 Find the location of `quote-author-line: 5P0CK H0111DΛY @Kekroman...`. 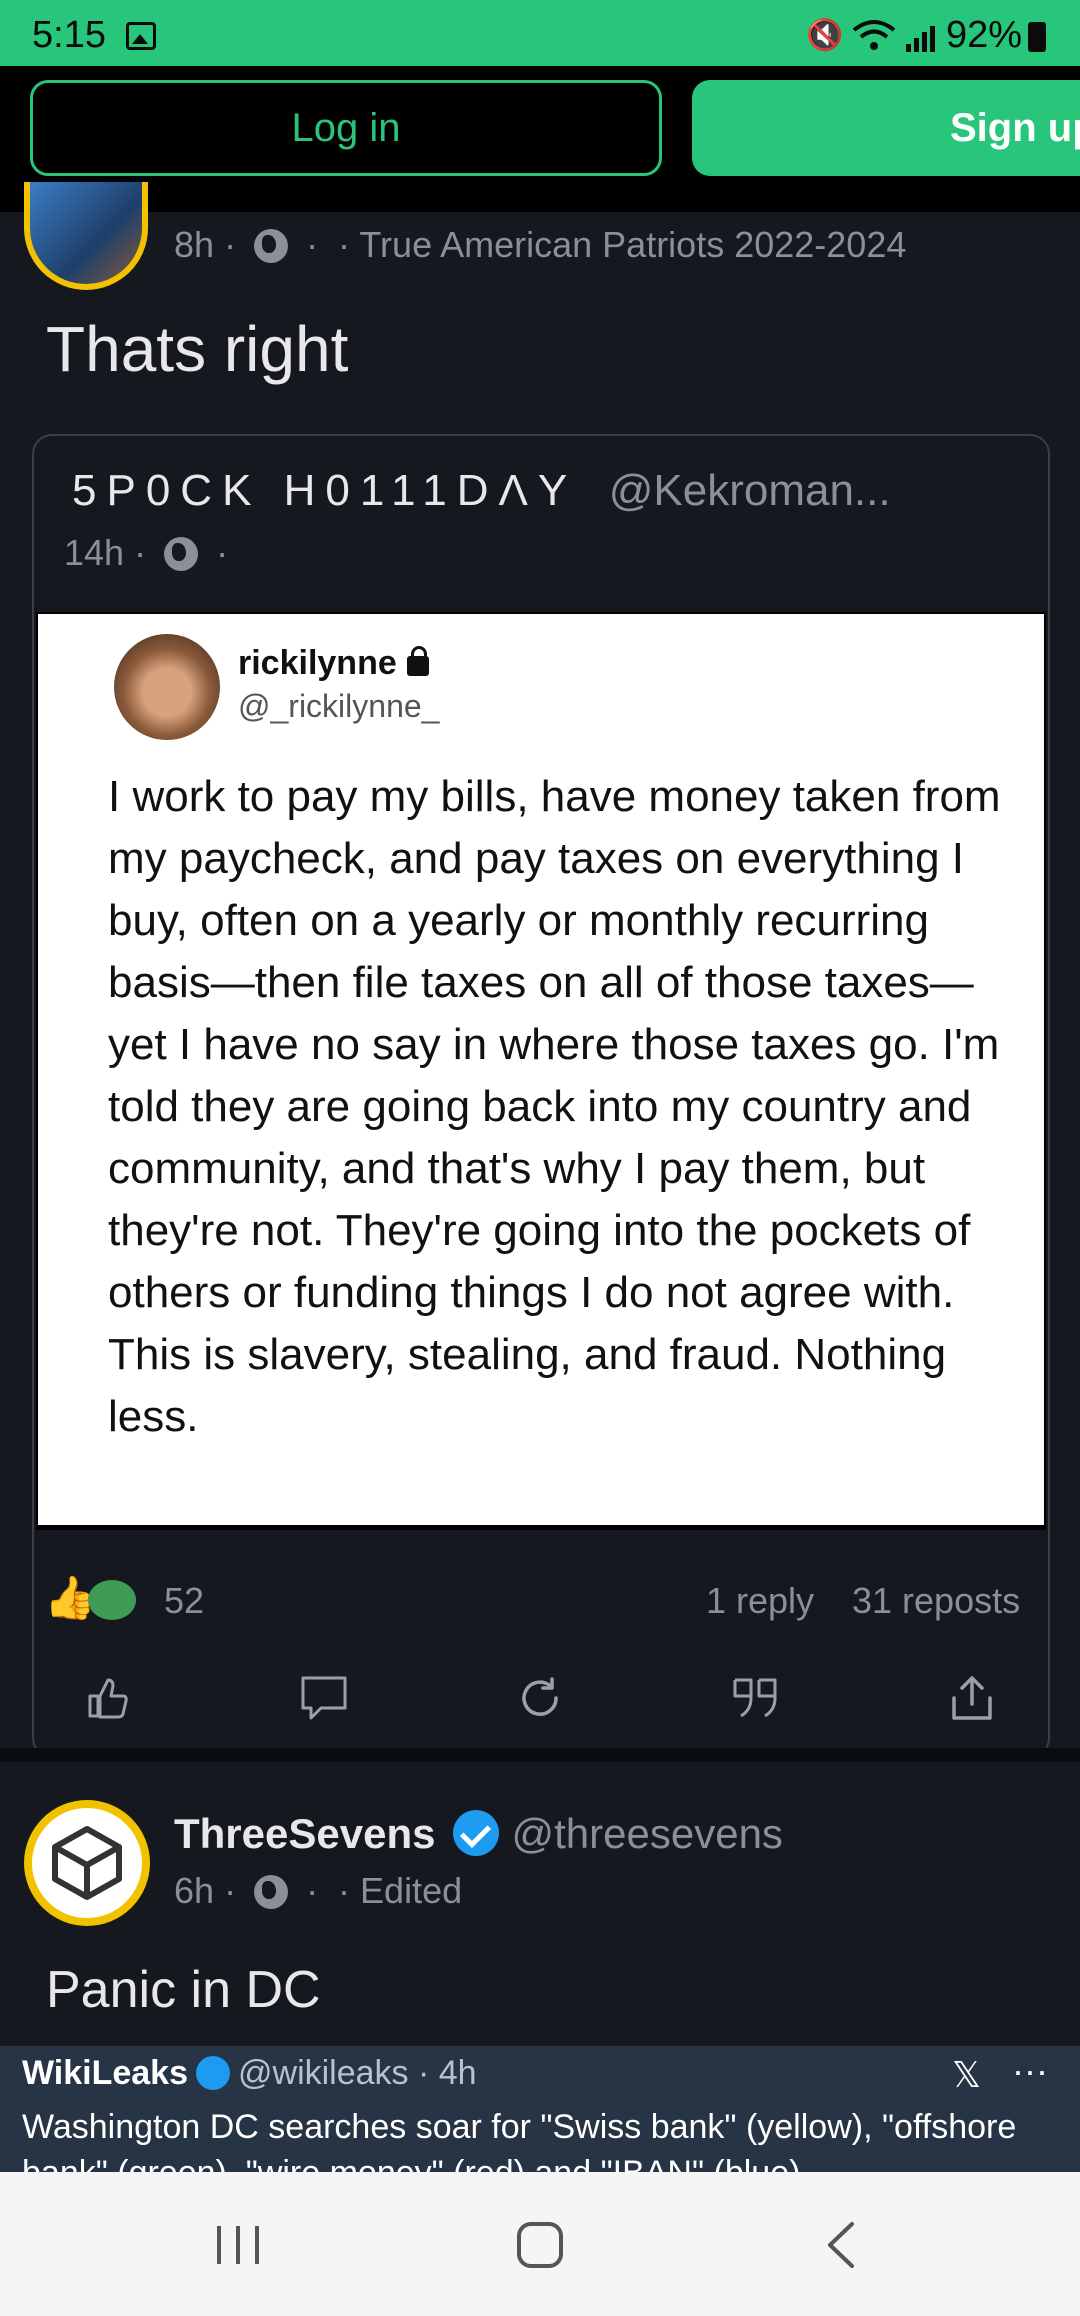

quote-author-line: 5P0CK H0111DΛY @Kekroman... is located at coordinates (481, 491).